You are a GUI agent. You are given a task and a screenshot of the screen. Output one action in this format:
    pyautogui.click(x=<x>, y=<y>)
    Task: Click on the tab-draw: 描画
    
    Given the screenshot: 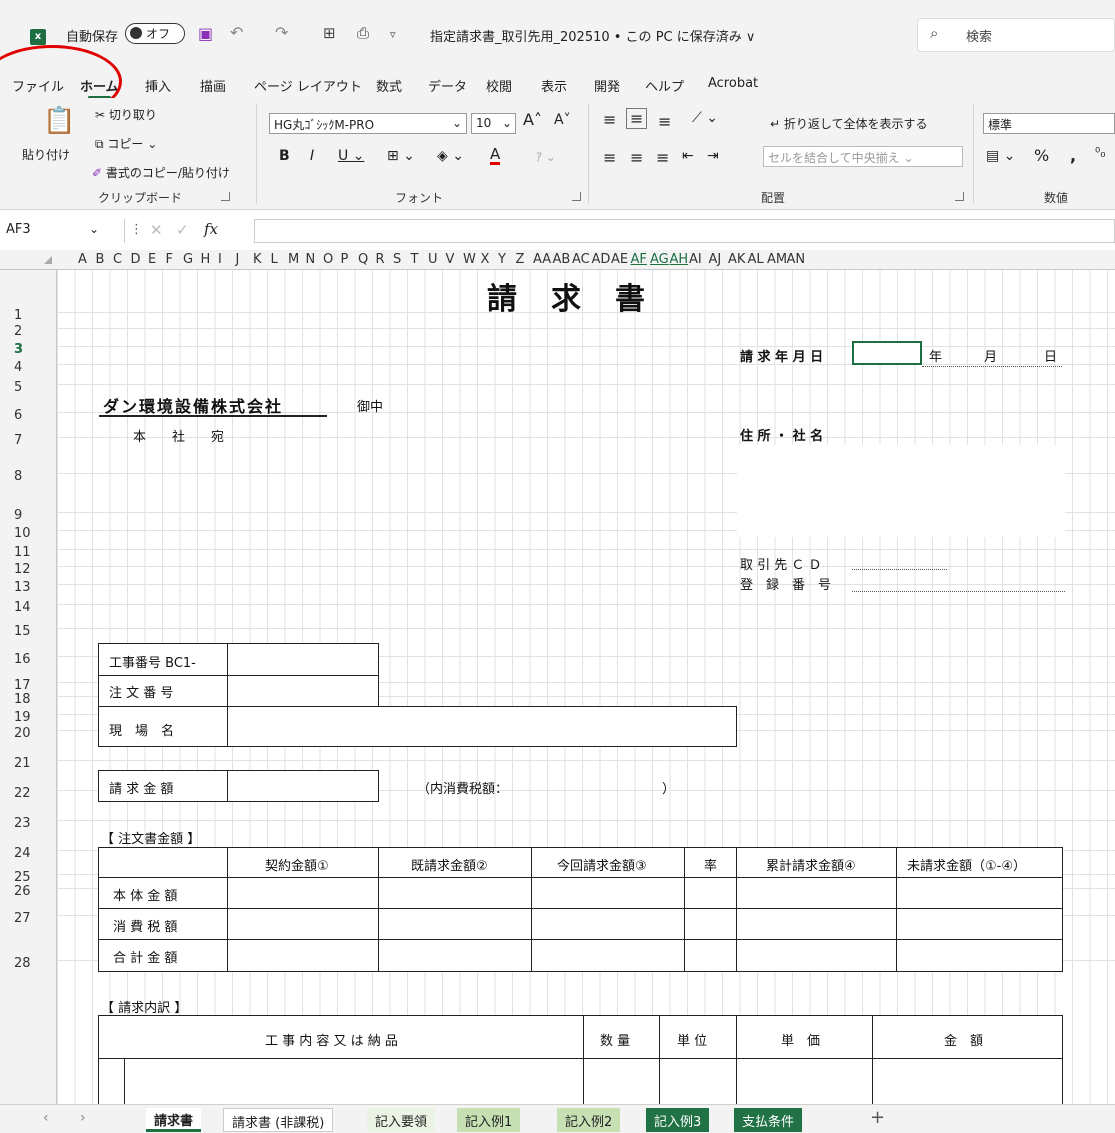 What is the action you would take?
    pyautogui.click(x=213, y=85)
    